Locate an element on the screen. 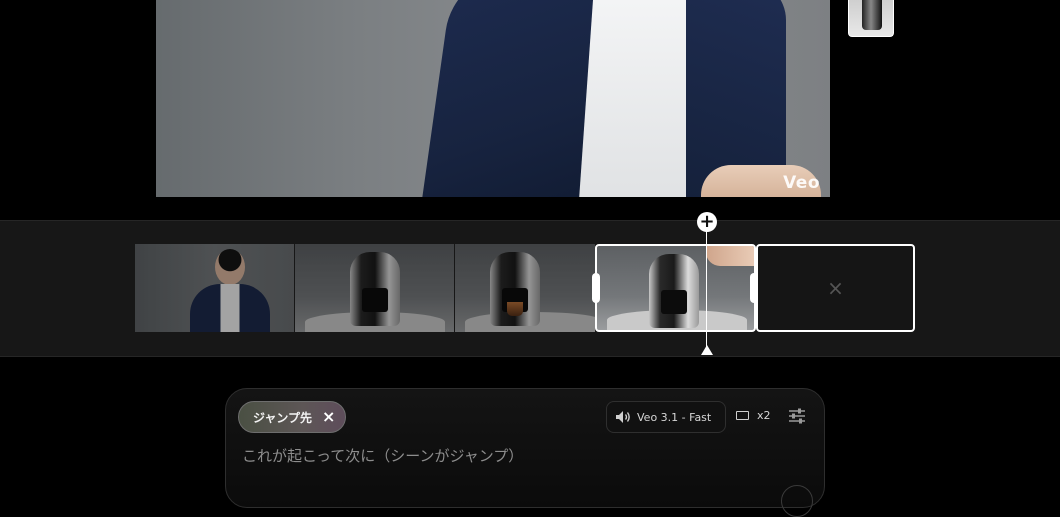 This screenshot has width=1060, height=517. playhead-marker is located at coordinates (707, 350).